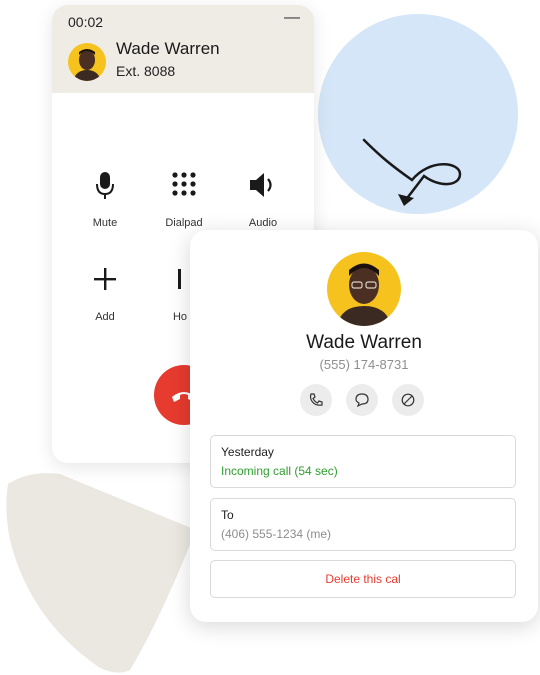  Describe the element at coordinates (146, 71) in the screenshot. I see `caller-extension: Ext. 8088` at that location.